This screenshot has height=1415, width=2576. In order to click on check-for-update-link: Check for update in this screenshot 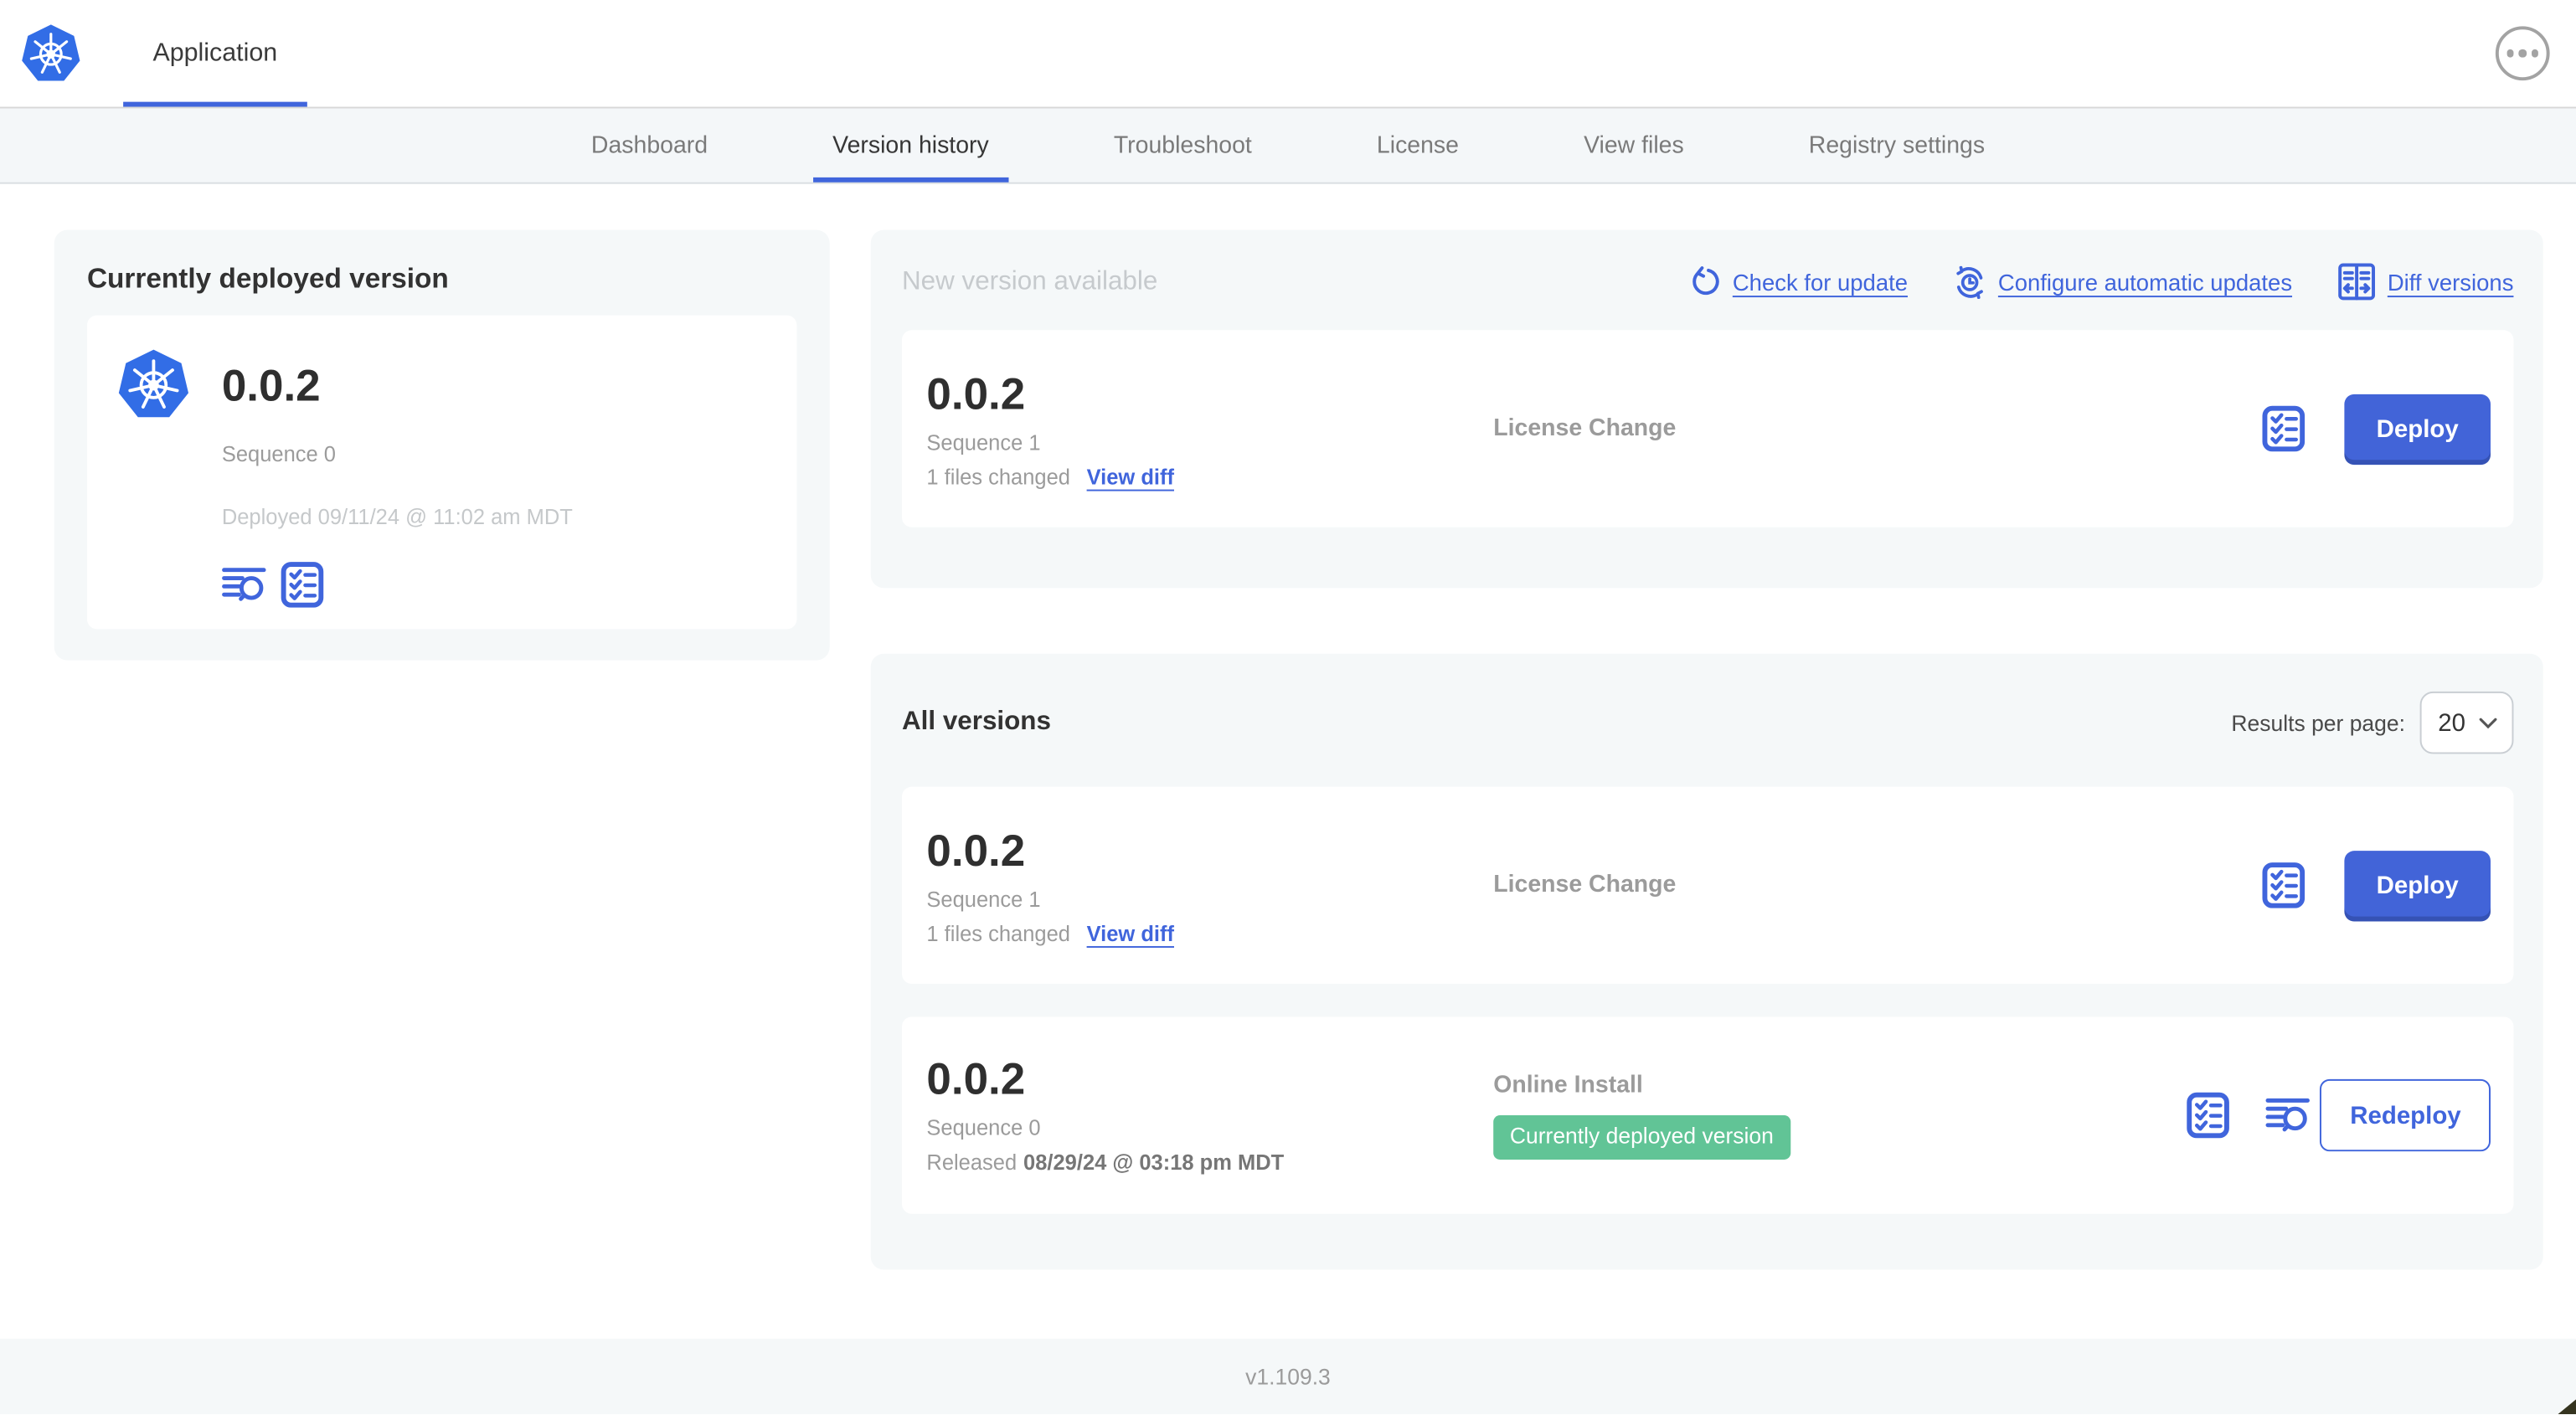, I will do `click(1799, 281)`.